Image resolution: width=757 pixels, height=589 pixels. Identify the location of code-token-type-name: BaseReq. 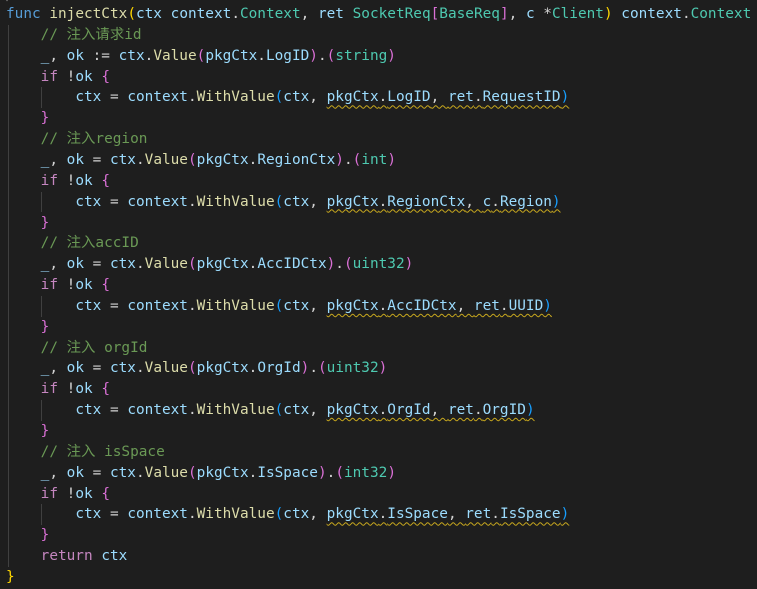
(469, 14).